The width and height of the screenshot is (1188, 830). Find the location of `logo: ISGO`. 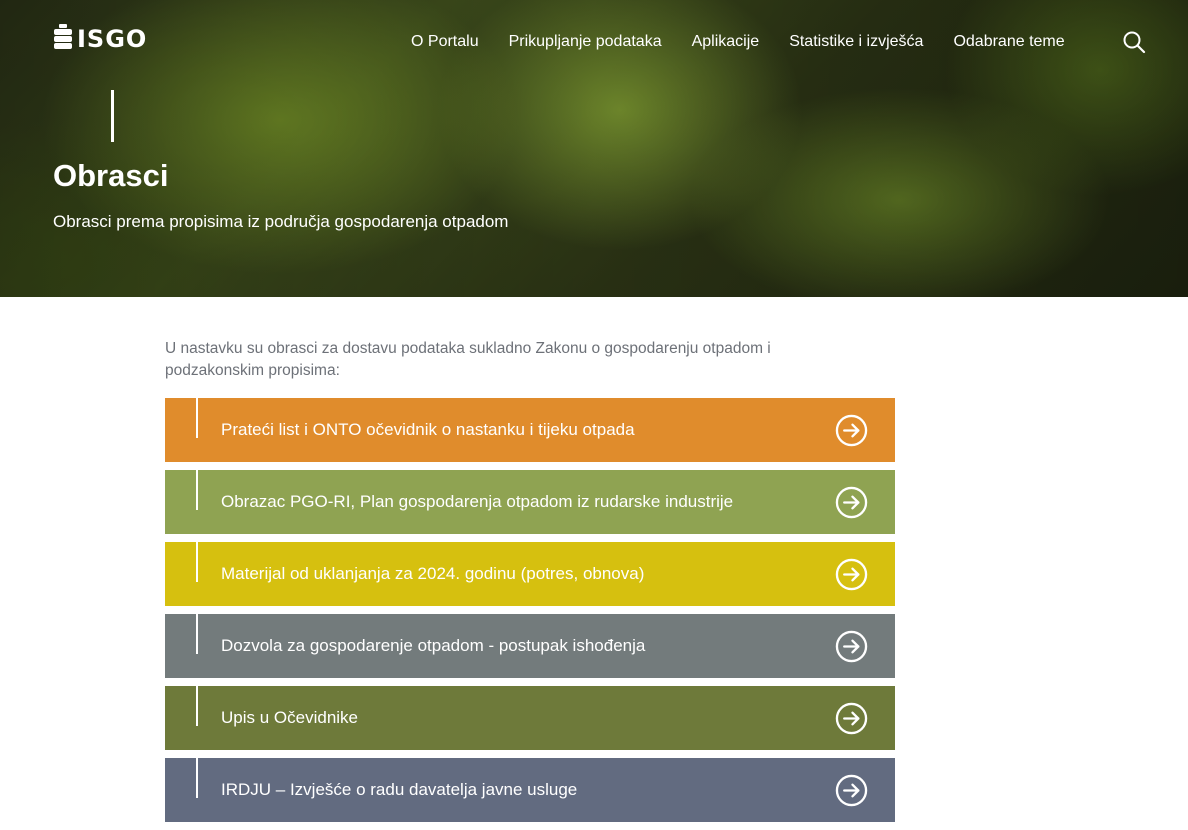

logo: ISGO is located at coordinates (100, 39).